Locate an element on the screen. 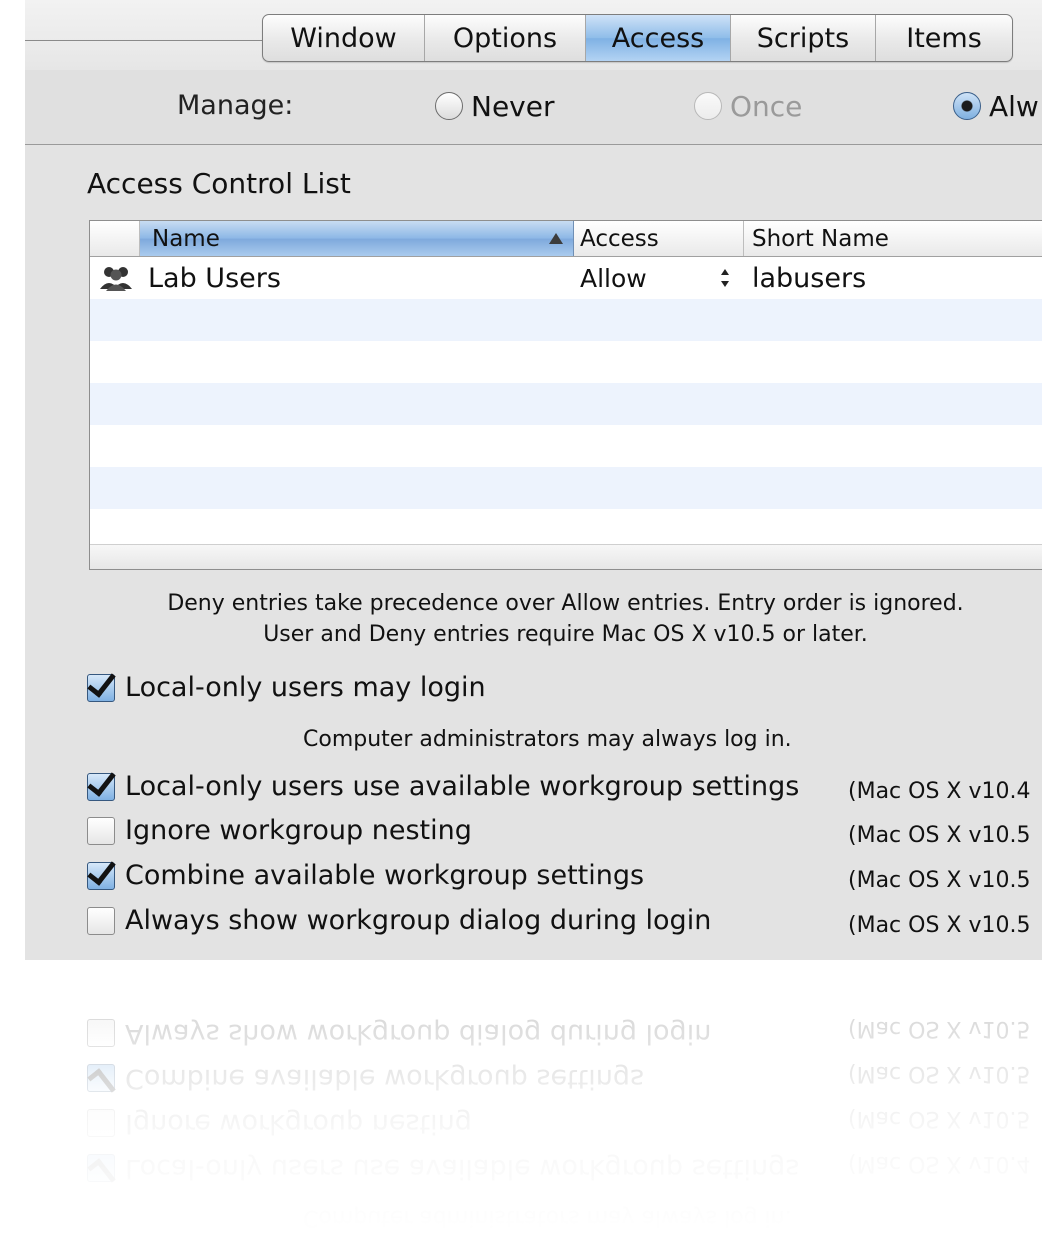 The height and width of the screenshot is (1239, 1042). radio-button-selected-icon is located at coordinates (967, 106).